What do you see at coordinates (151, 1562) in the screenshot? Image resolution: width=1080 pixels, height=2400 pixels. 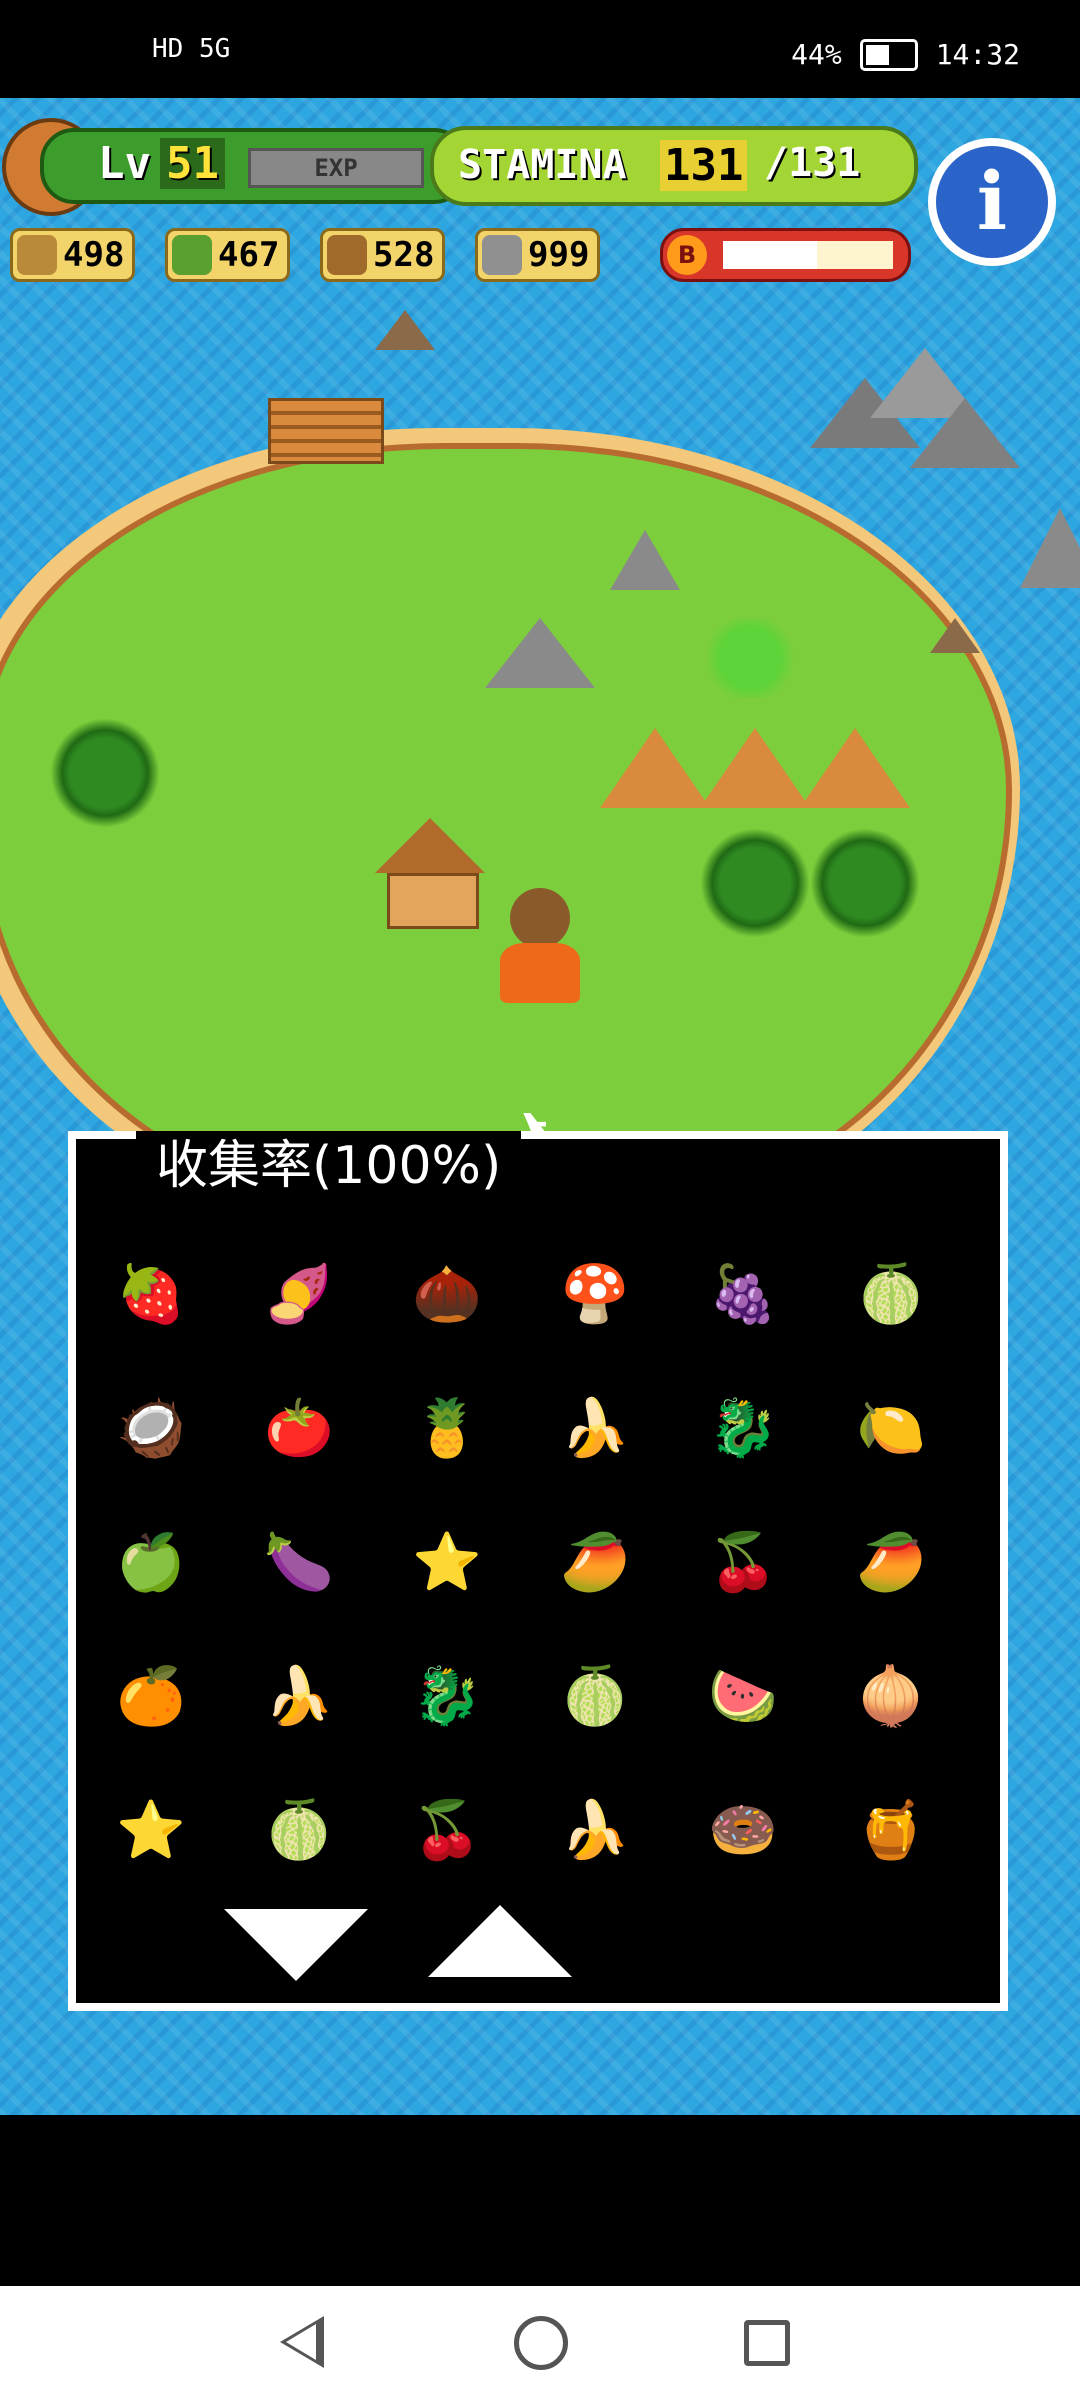 I see `collection-item: 🍏` at bounding box center [151, 1562].